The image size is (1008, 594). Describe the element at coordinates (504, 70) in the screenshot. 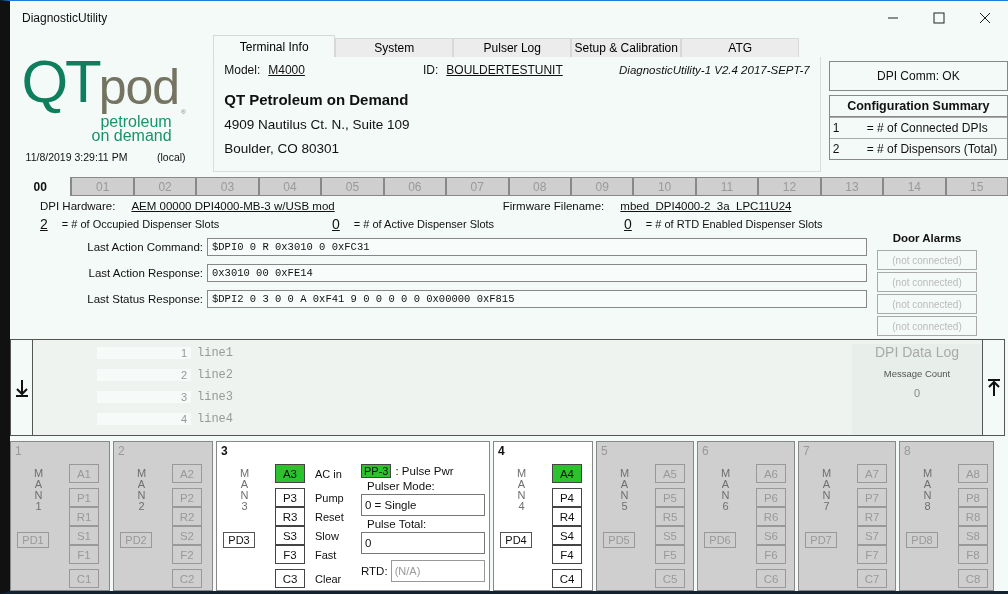

I see `id-value: BOULDERTESTUNIT` at that location.